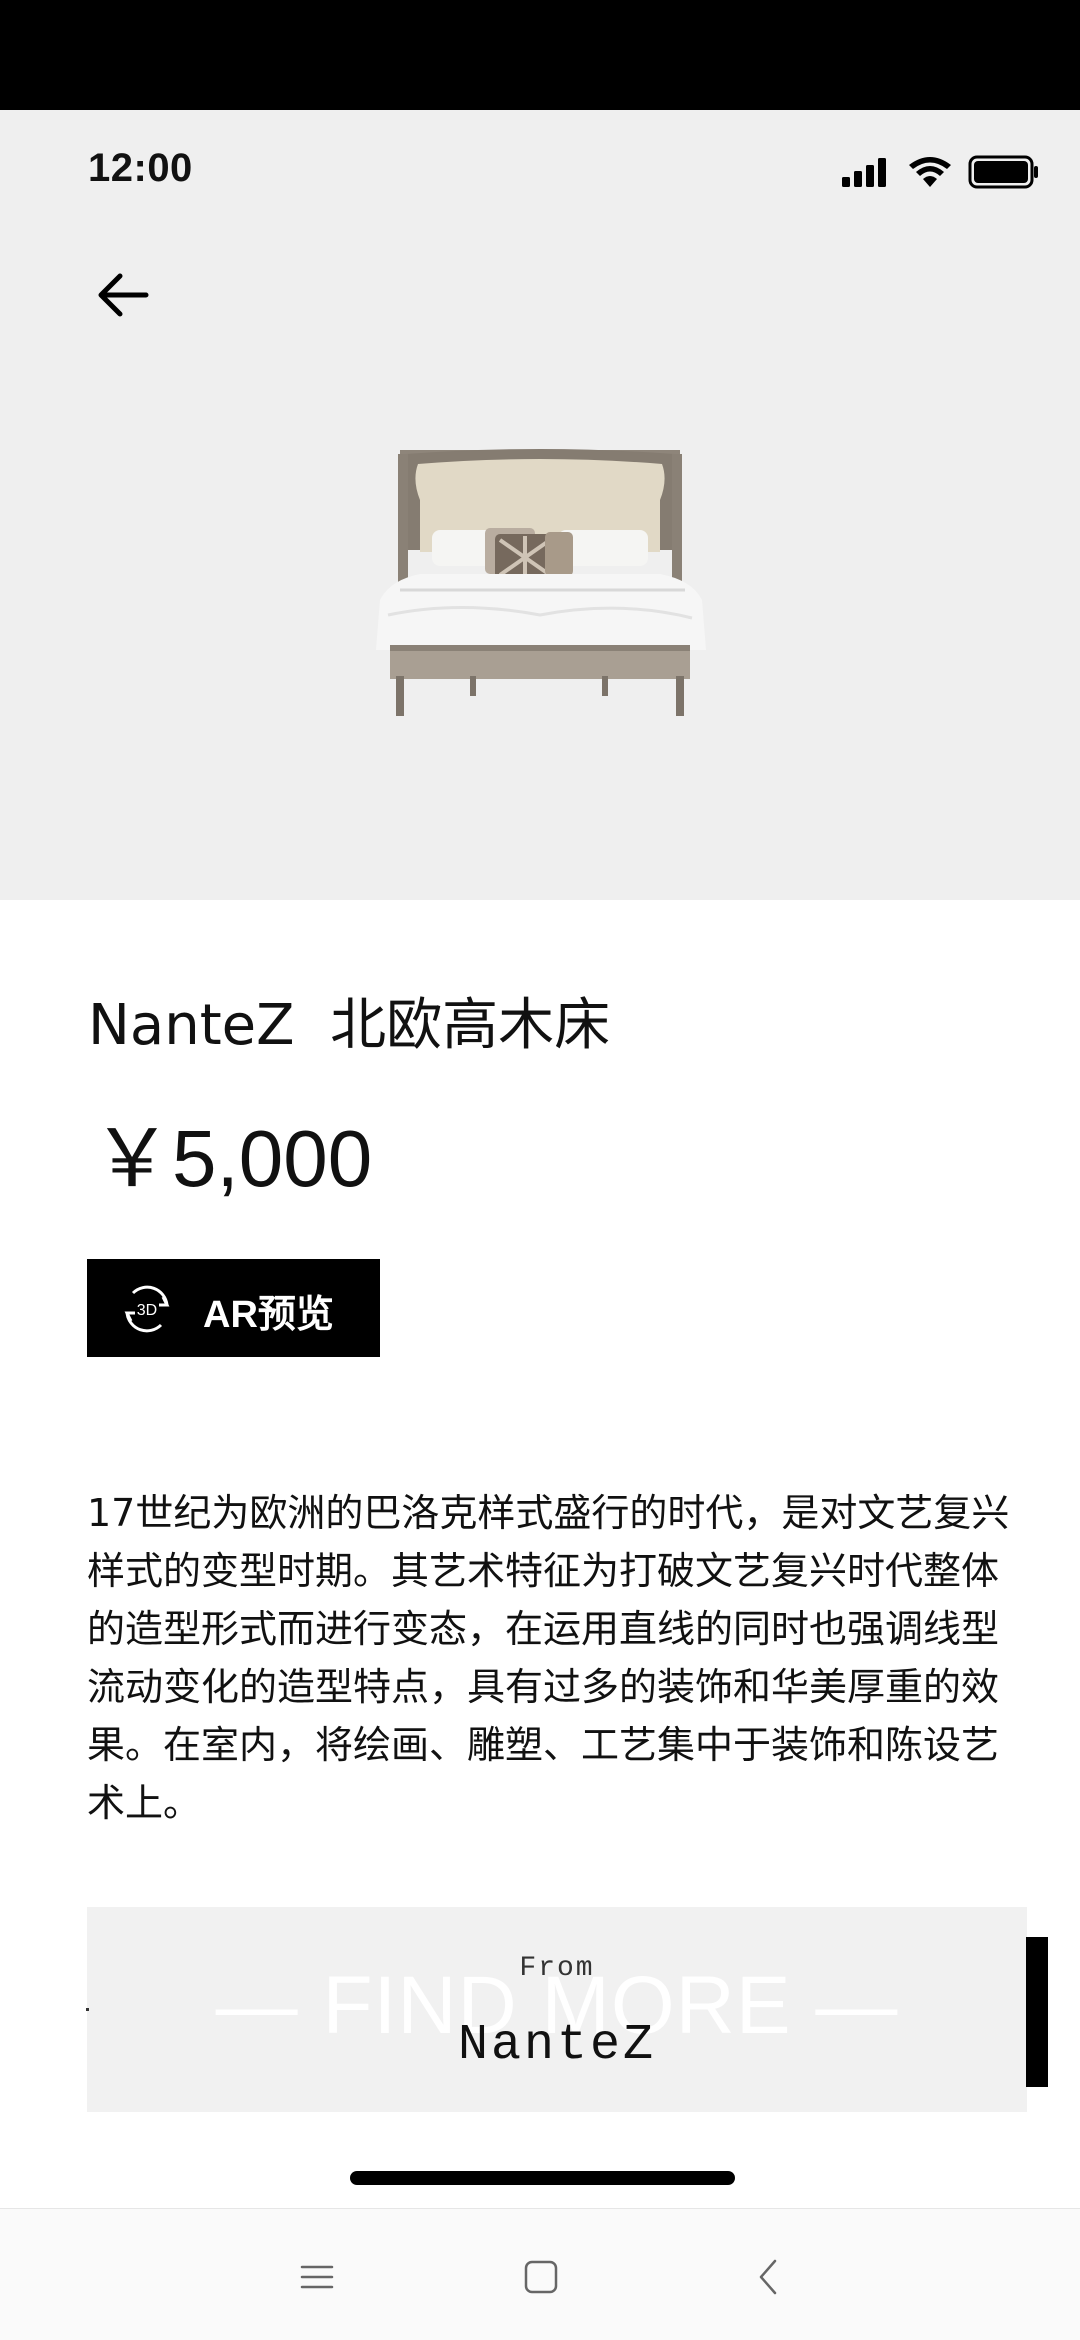 Image resolution: width=1080 pixels, height=2340 pixels. Describe the element at coordinates (557, 2009) in the screenshot. I see `brand-promo-card: — FIND MORE — From NanteZ` at that location.